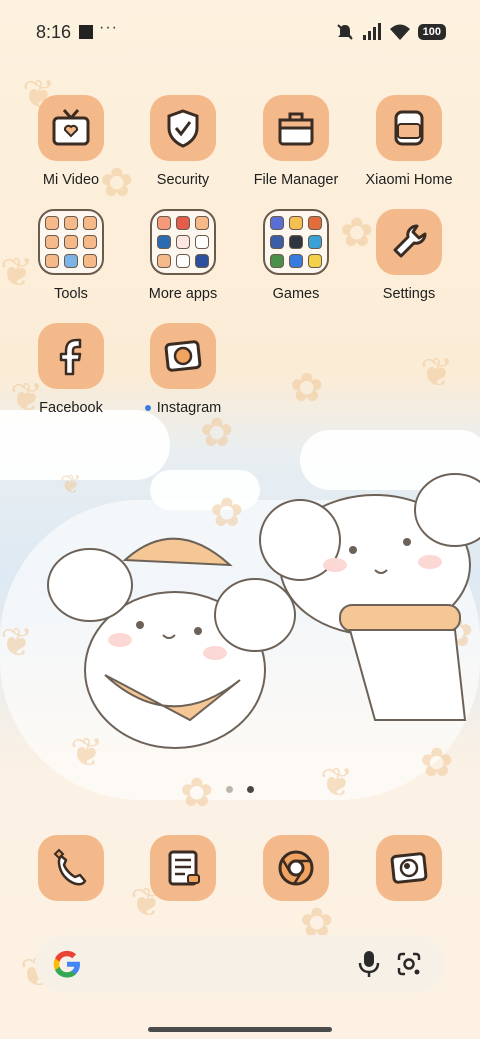  What do you see at coordinates (371, 31) in the screenshot?
I see `signal-icon` at bounding box center [371, 31].